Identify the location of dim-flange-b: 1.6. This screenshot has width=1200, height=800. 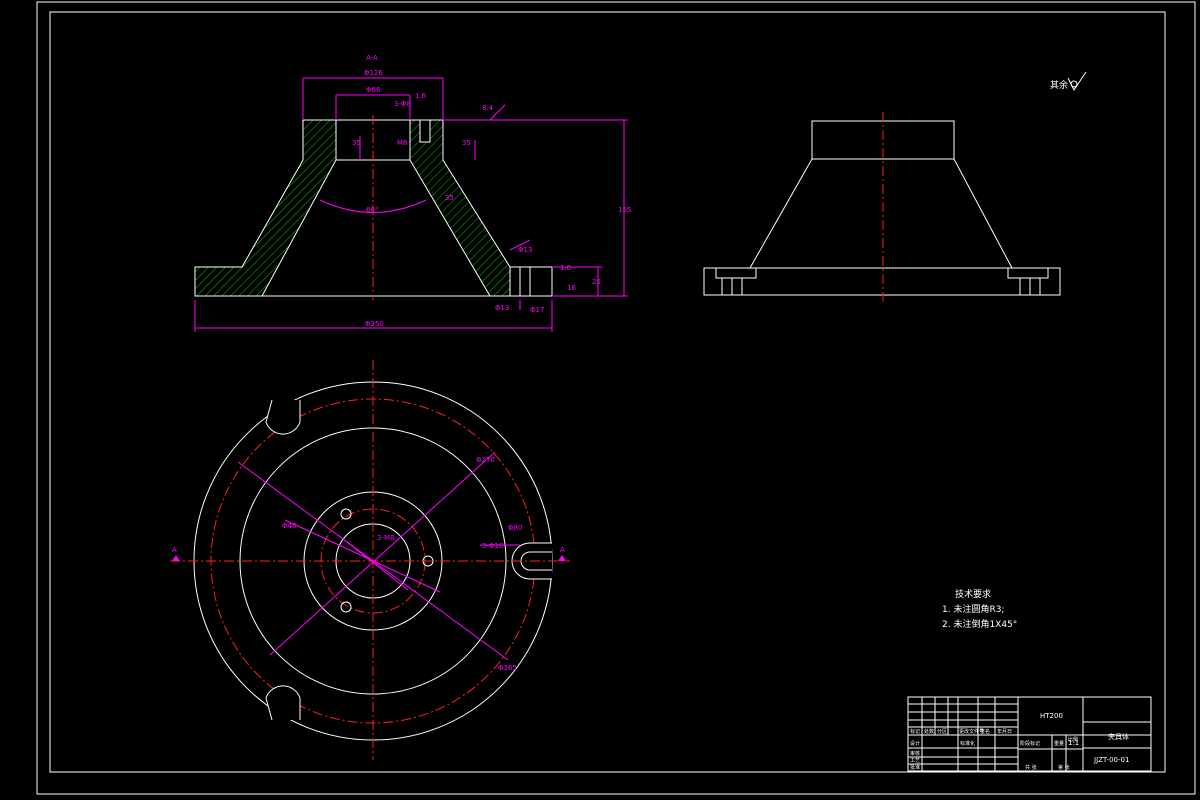
(566, 268).